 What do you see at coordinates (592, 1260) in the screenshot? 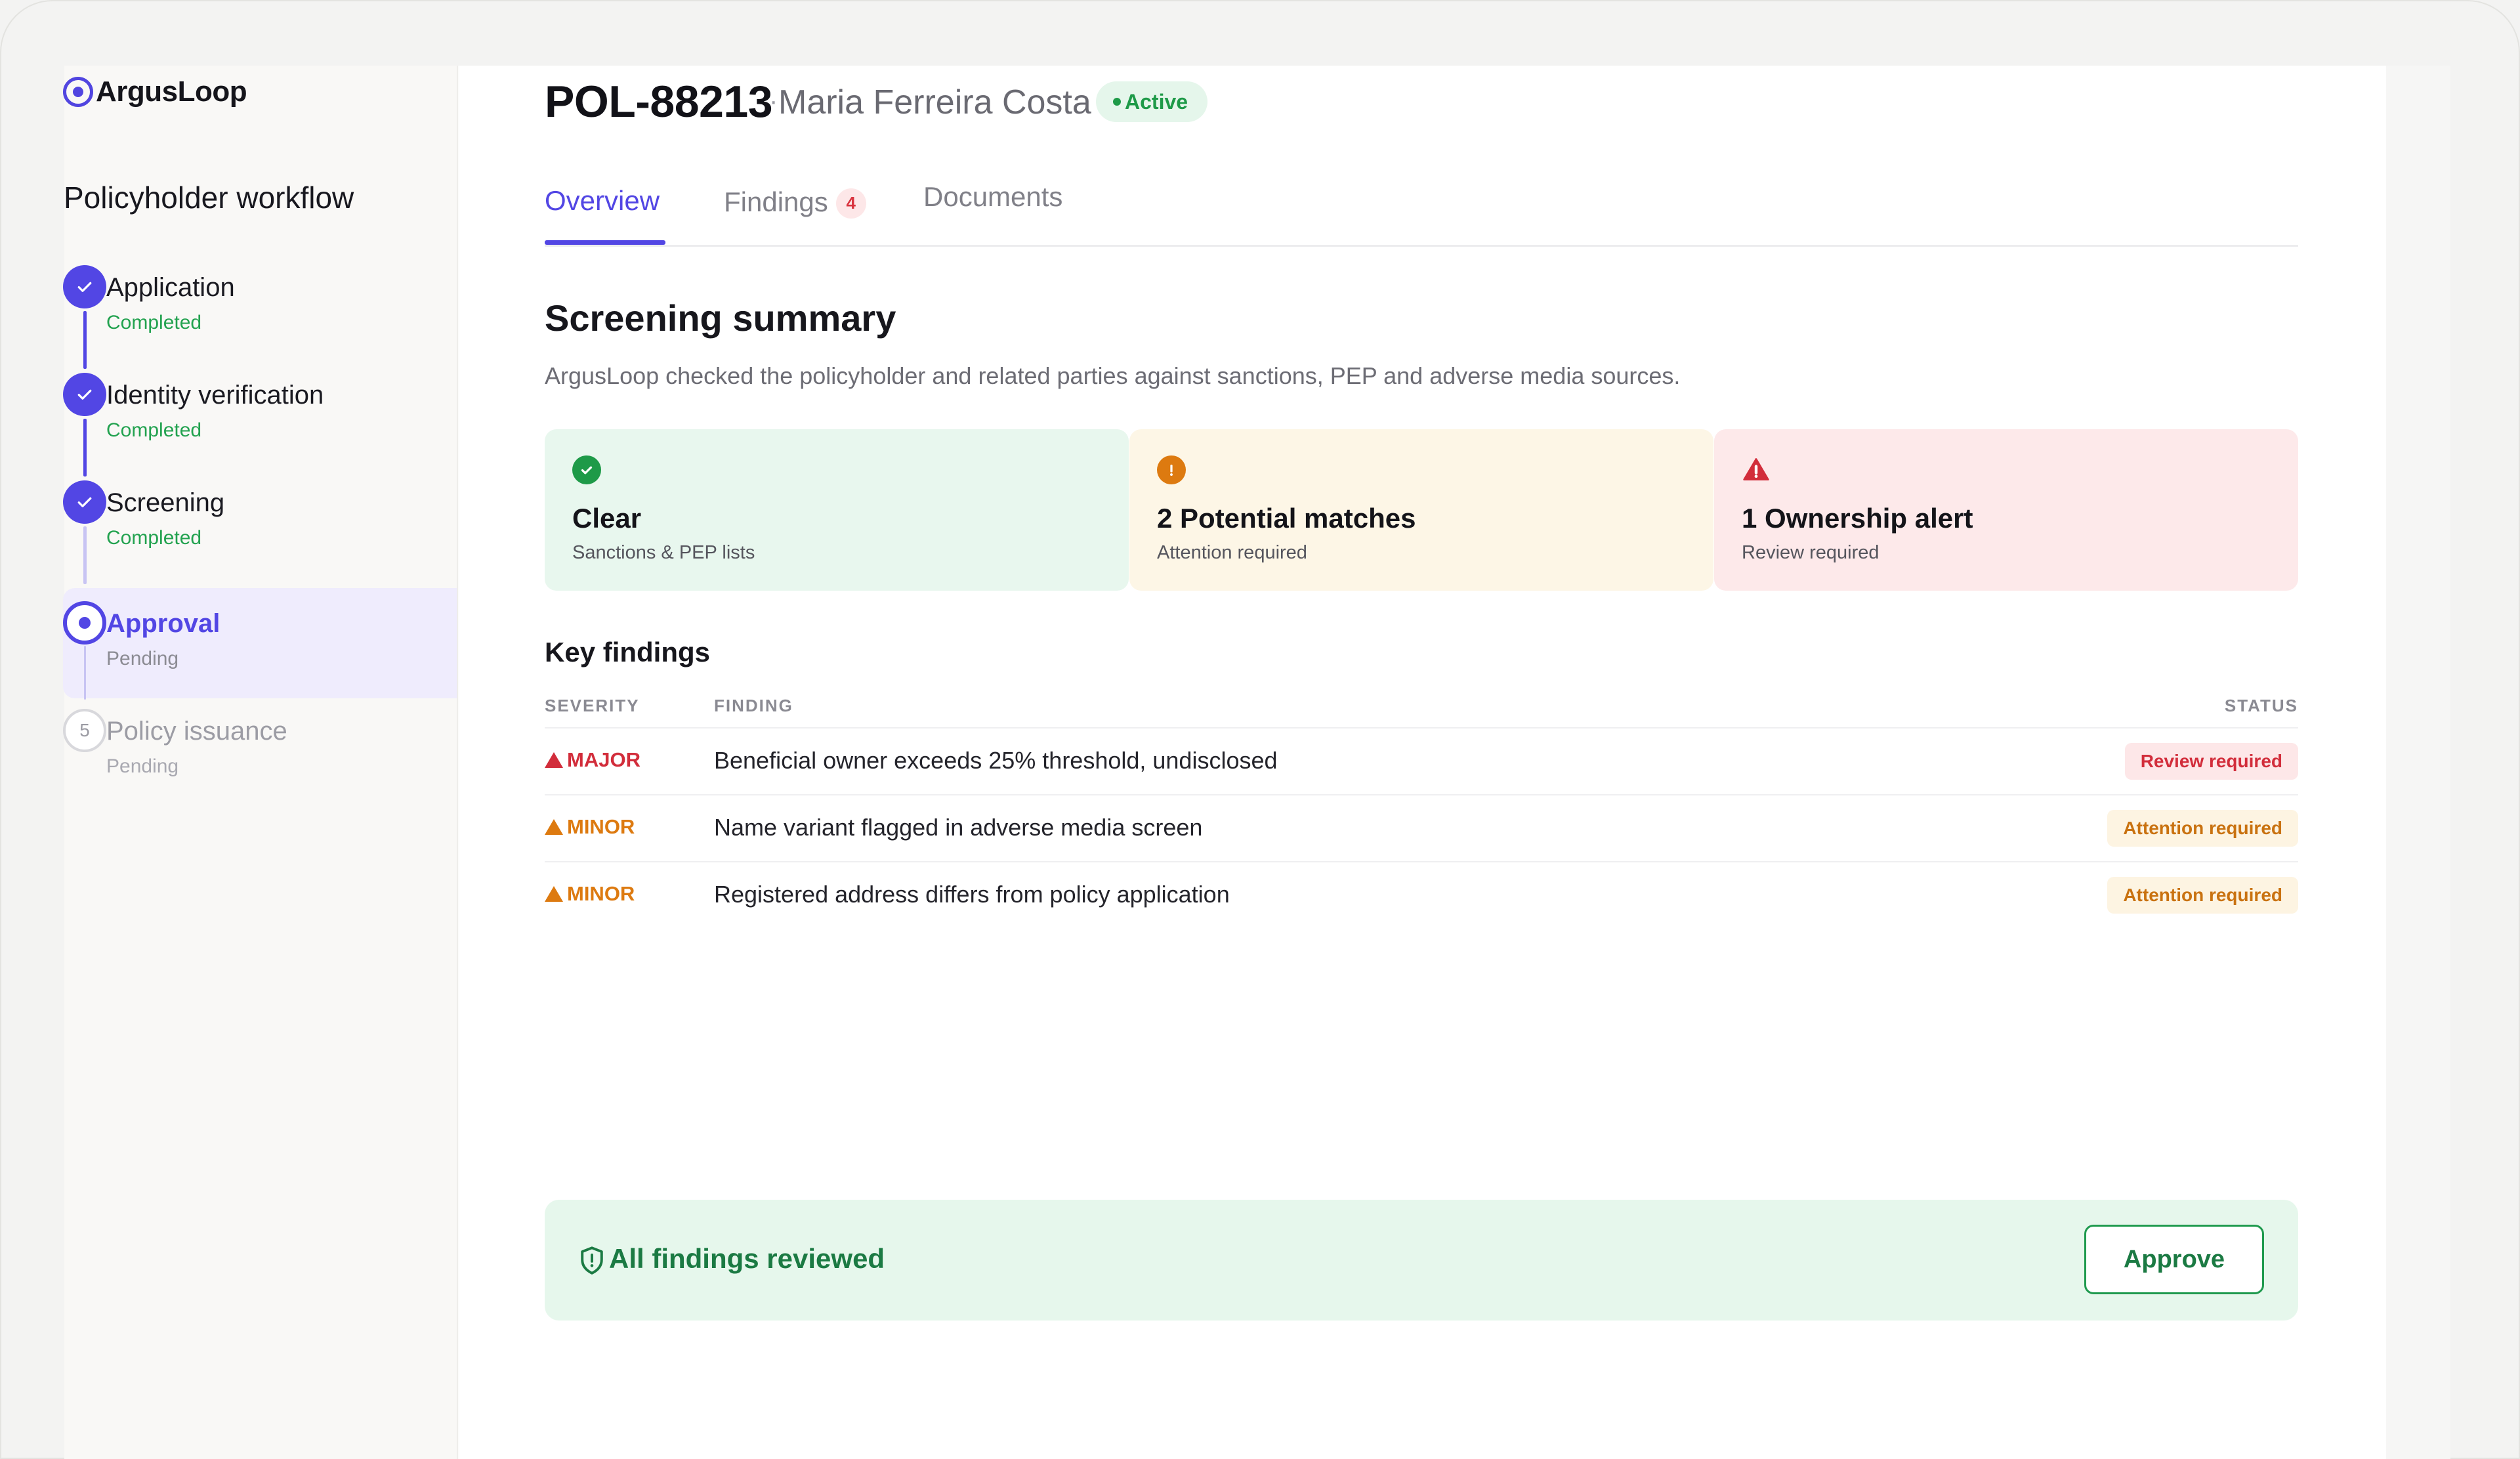
I see `shield-icon` at bounding box center [592, 1260].